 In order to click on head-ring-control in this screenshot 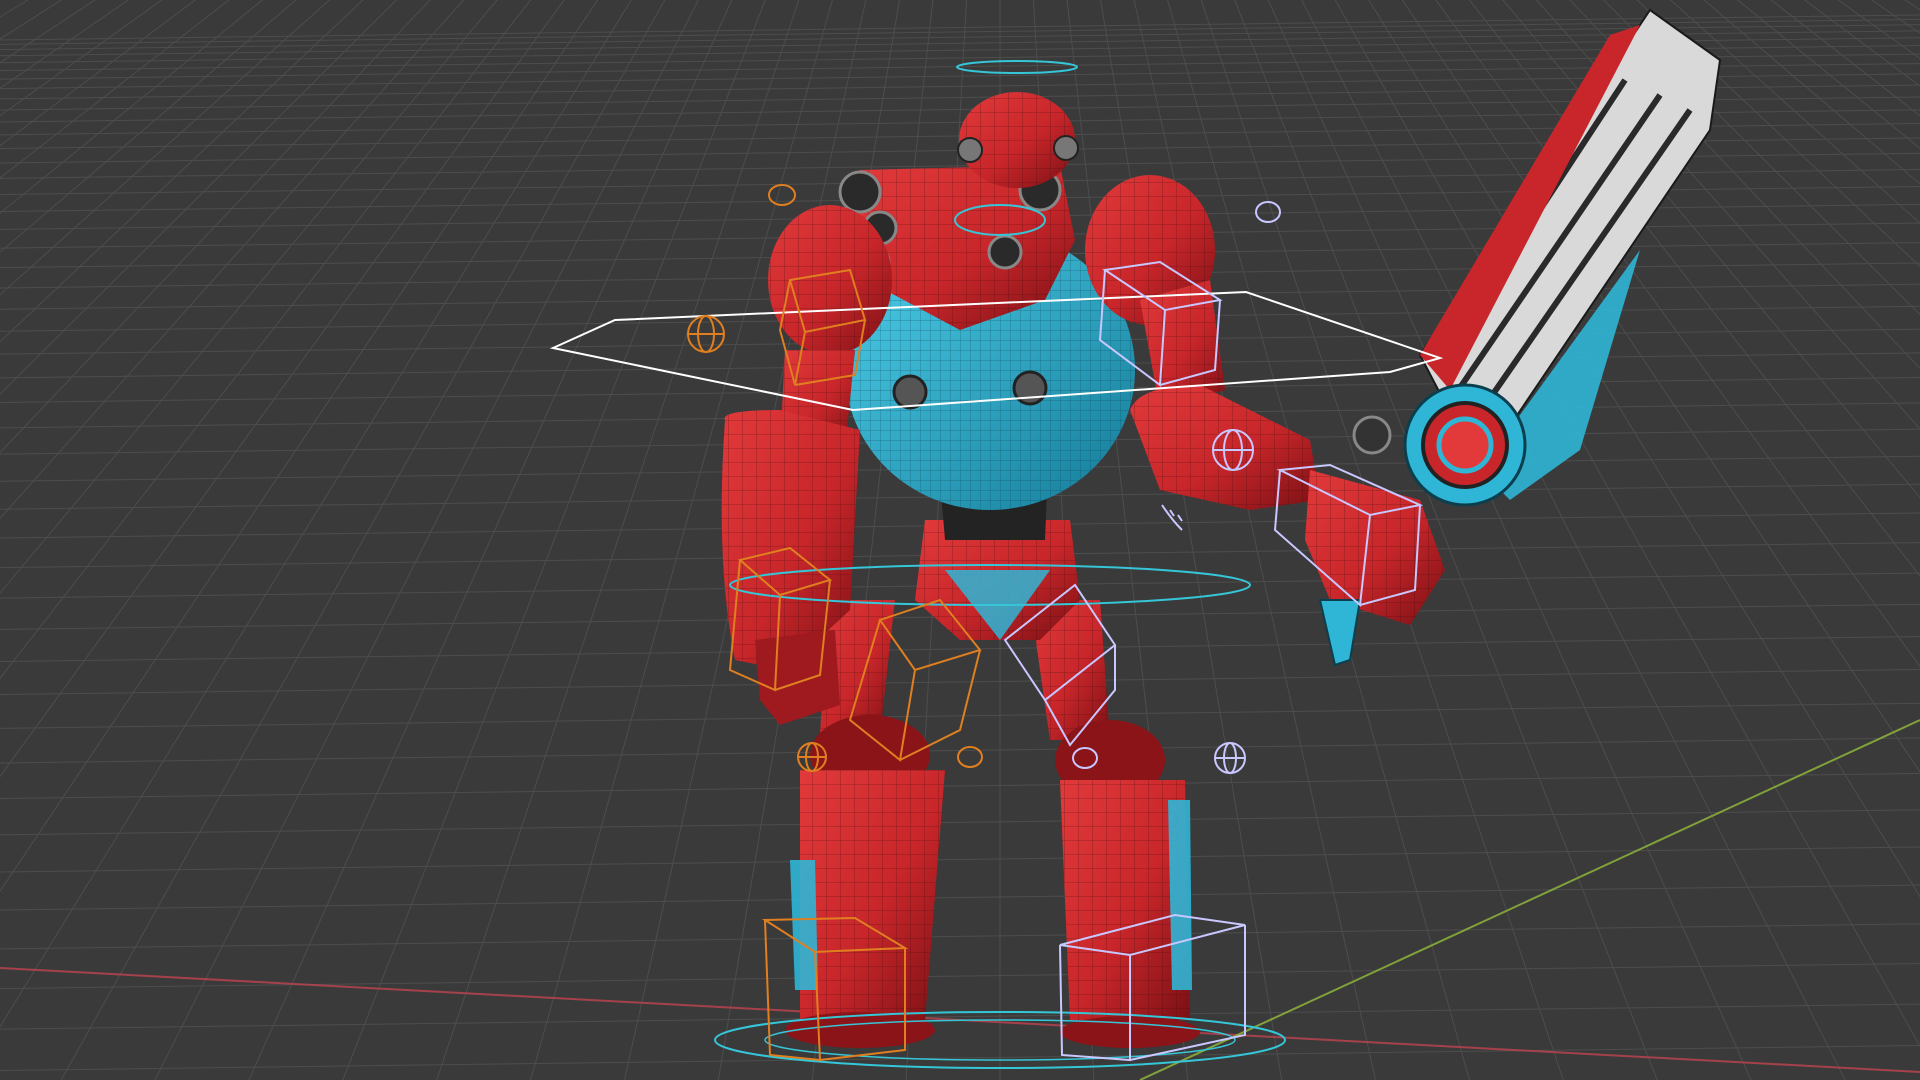, I will do `click(1017, 67)`.